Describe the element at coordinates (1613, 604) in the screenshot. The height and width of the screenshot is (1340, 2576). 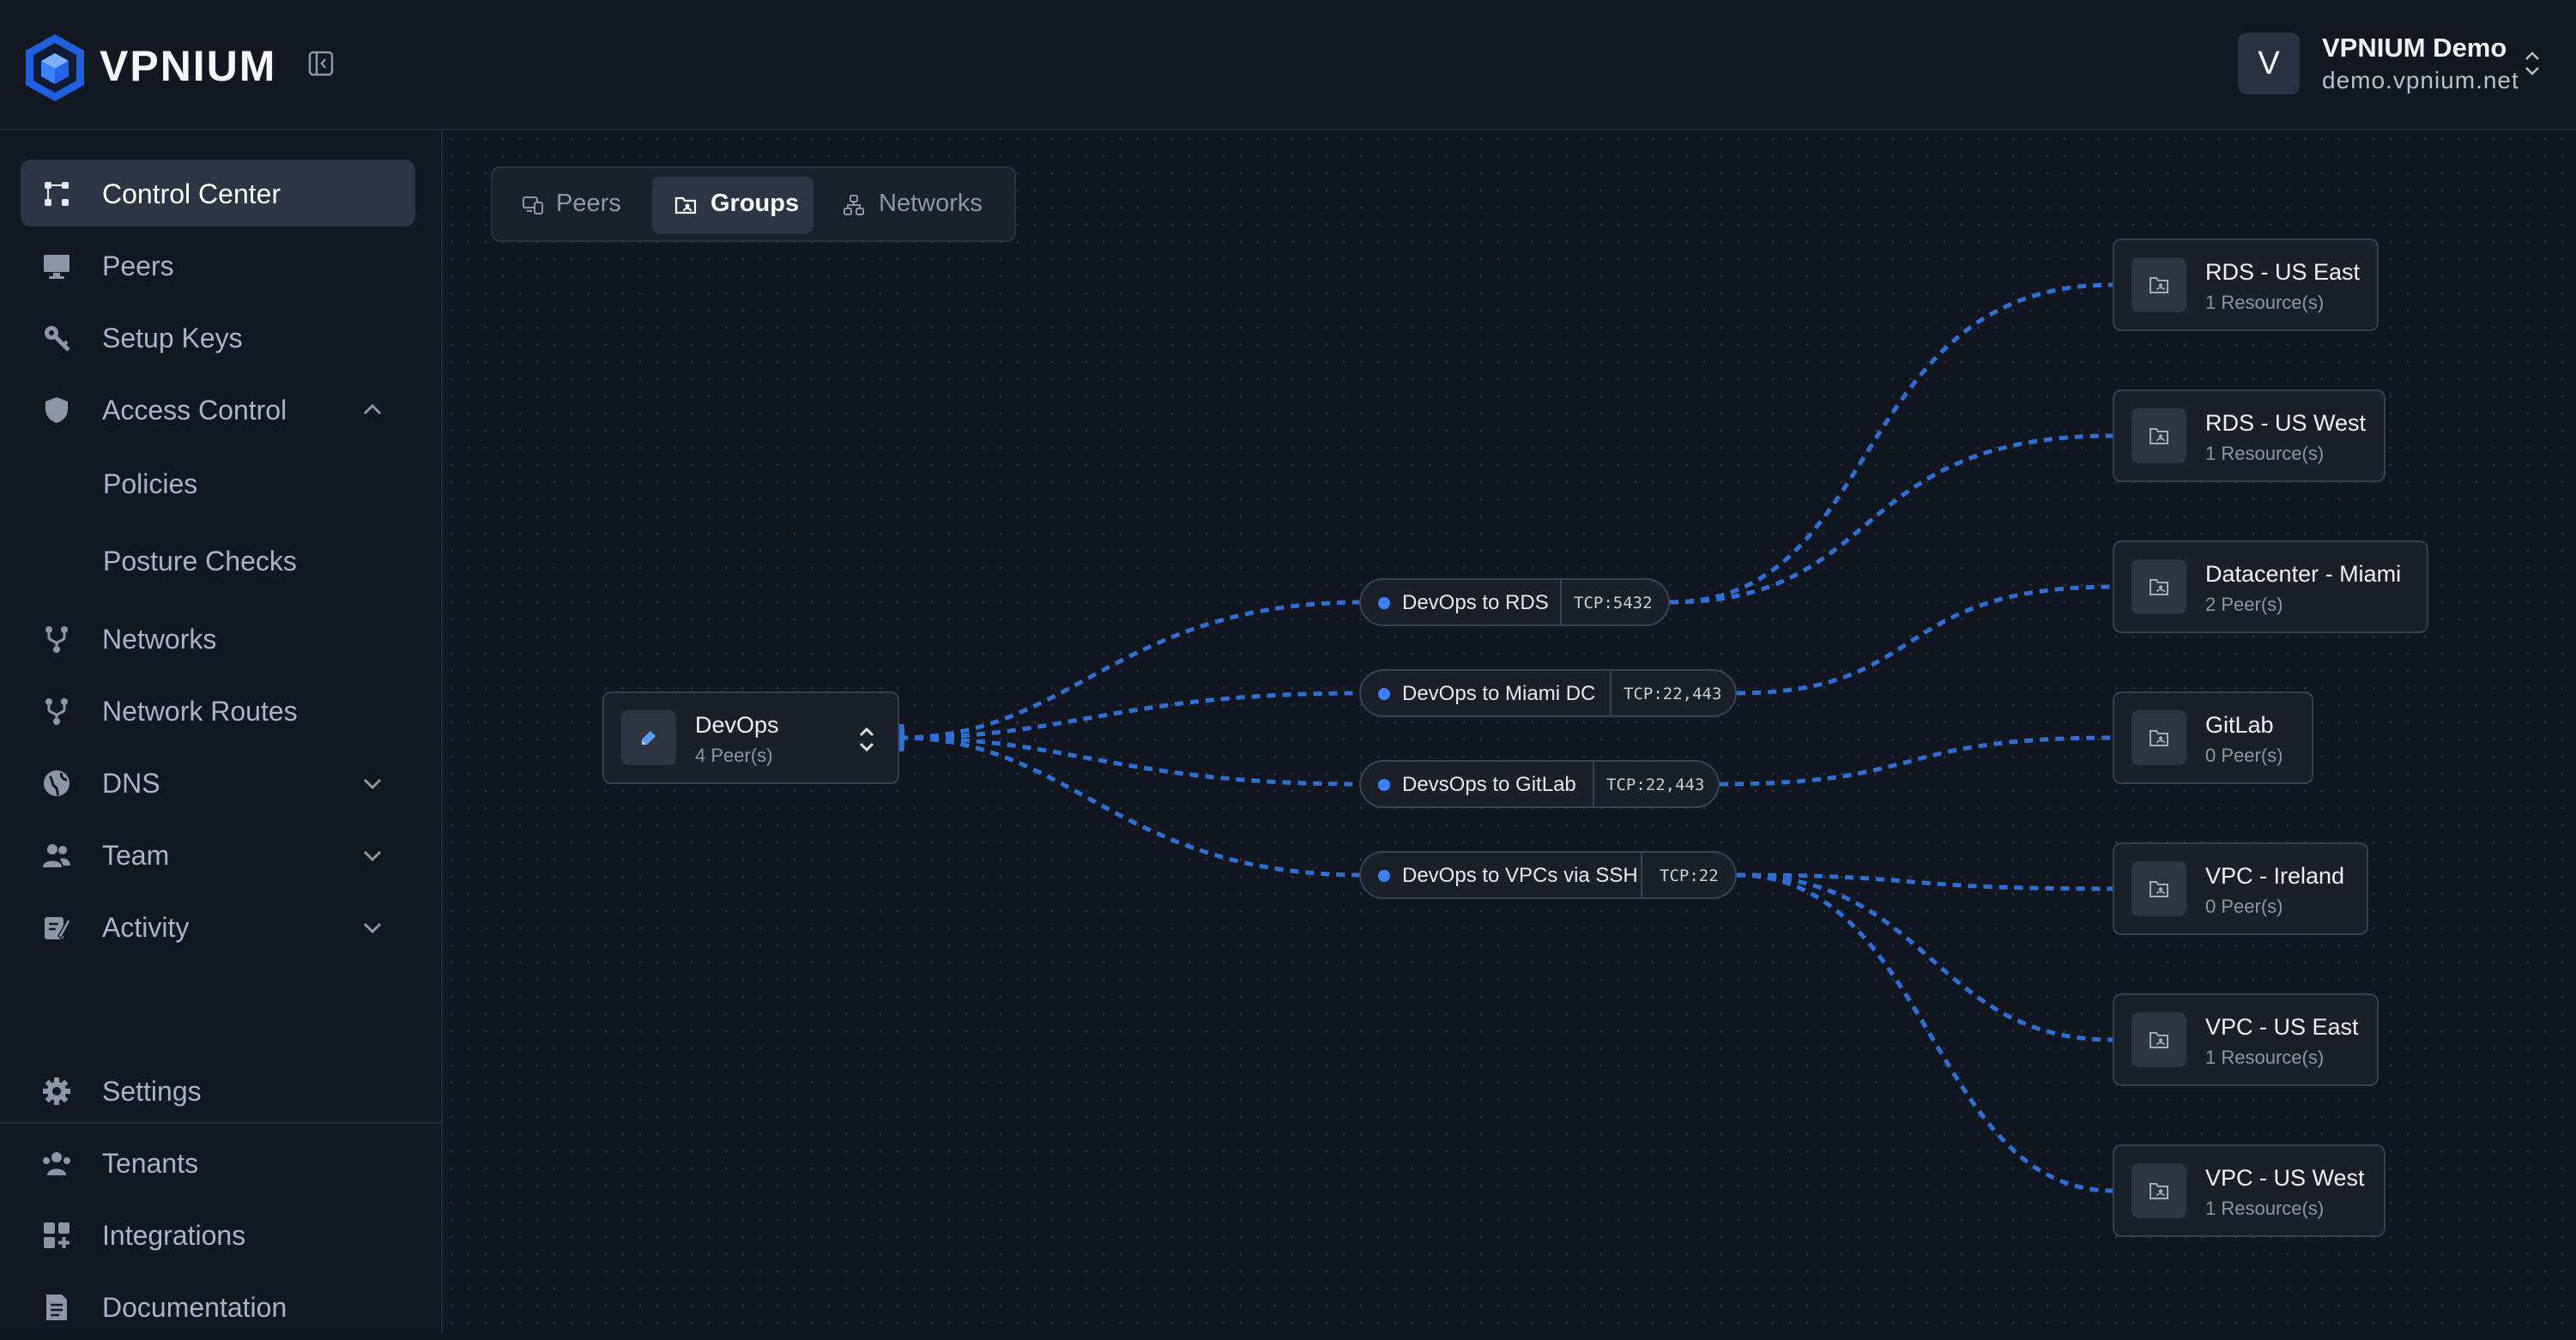
I see `policy-port: TCP:5432` at that location.